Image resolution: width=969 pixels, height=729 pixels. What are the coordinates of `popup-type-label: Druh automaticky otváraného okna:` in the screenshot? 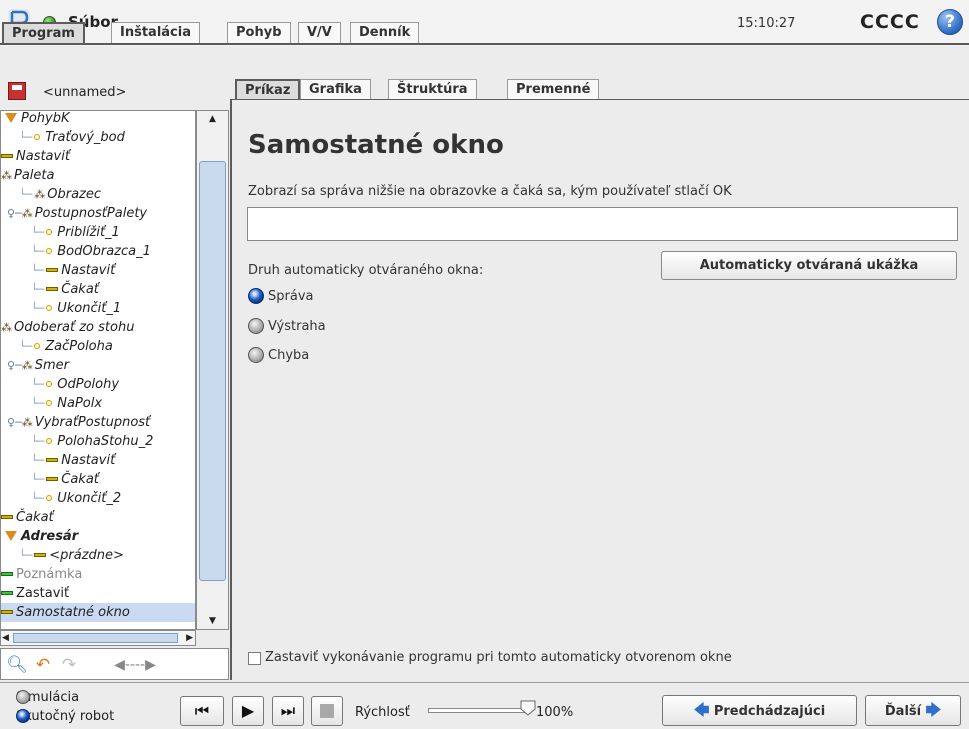 It's located at (366, 270).